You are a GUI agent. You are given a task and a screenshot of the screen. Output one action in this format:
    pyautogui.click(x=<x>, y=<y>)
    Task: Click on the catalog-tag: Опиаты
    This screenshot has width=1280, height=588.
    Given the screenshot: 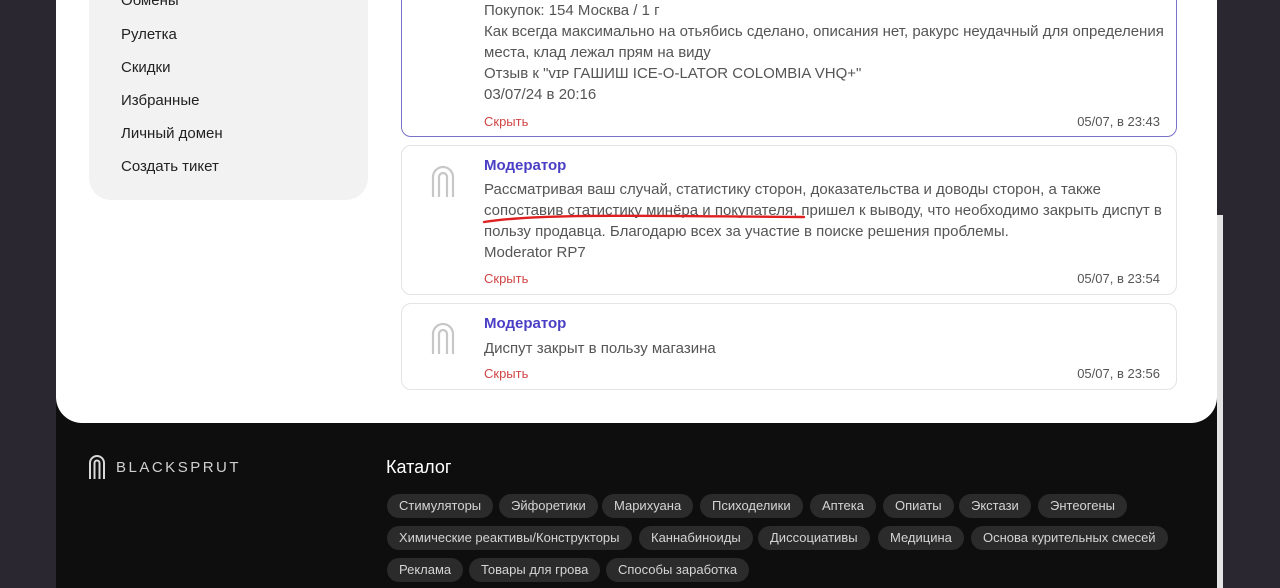 What is the action you would take?
    pyautogui.click(x=918, y=506)
    